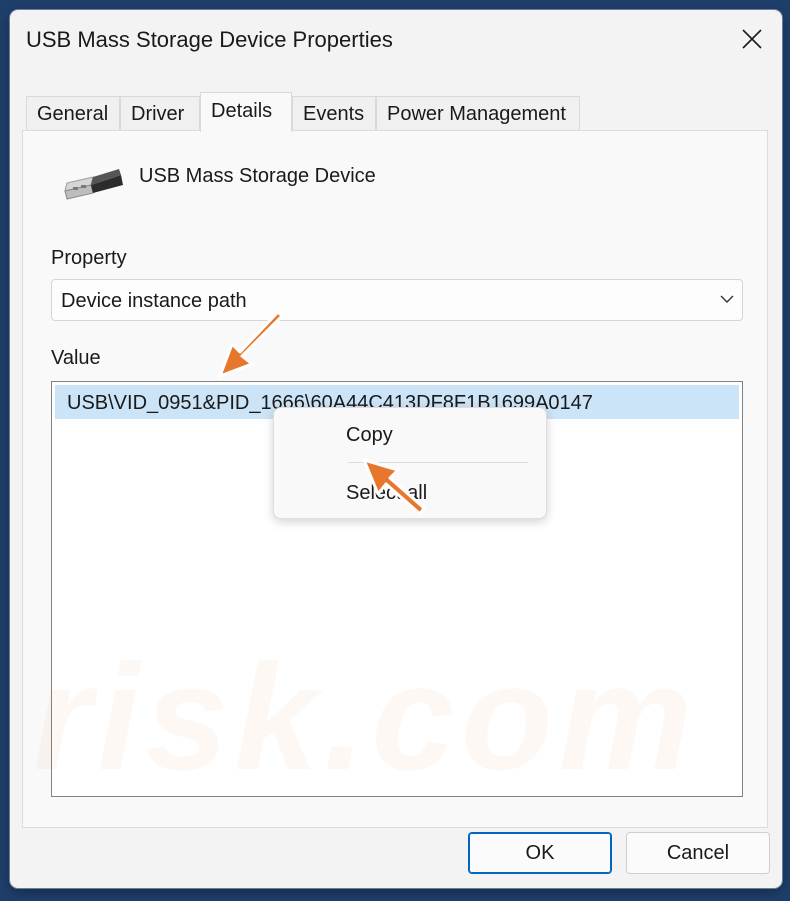 Image resolution: width=790 pixels, height=901 pixels. What do you see at coordinates (246, 112) in the screenshot?
I see `tab-details: Details` at bounding box center [246, 112].